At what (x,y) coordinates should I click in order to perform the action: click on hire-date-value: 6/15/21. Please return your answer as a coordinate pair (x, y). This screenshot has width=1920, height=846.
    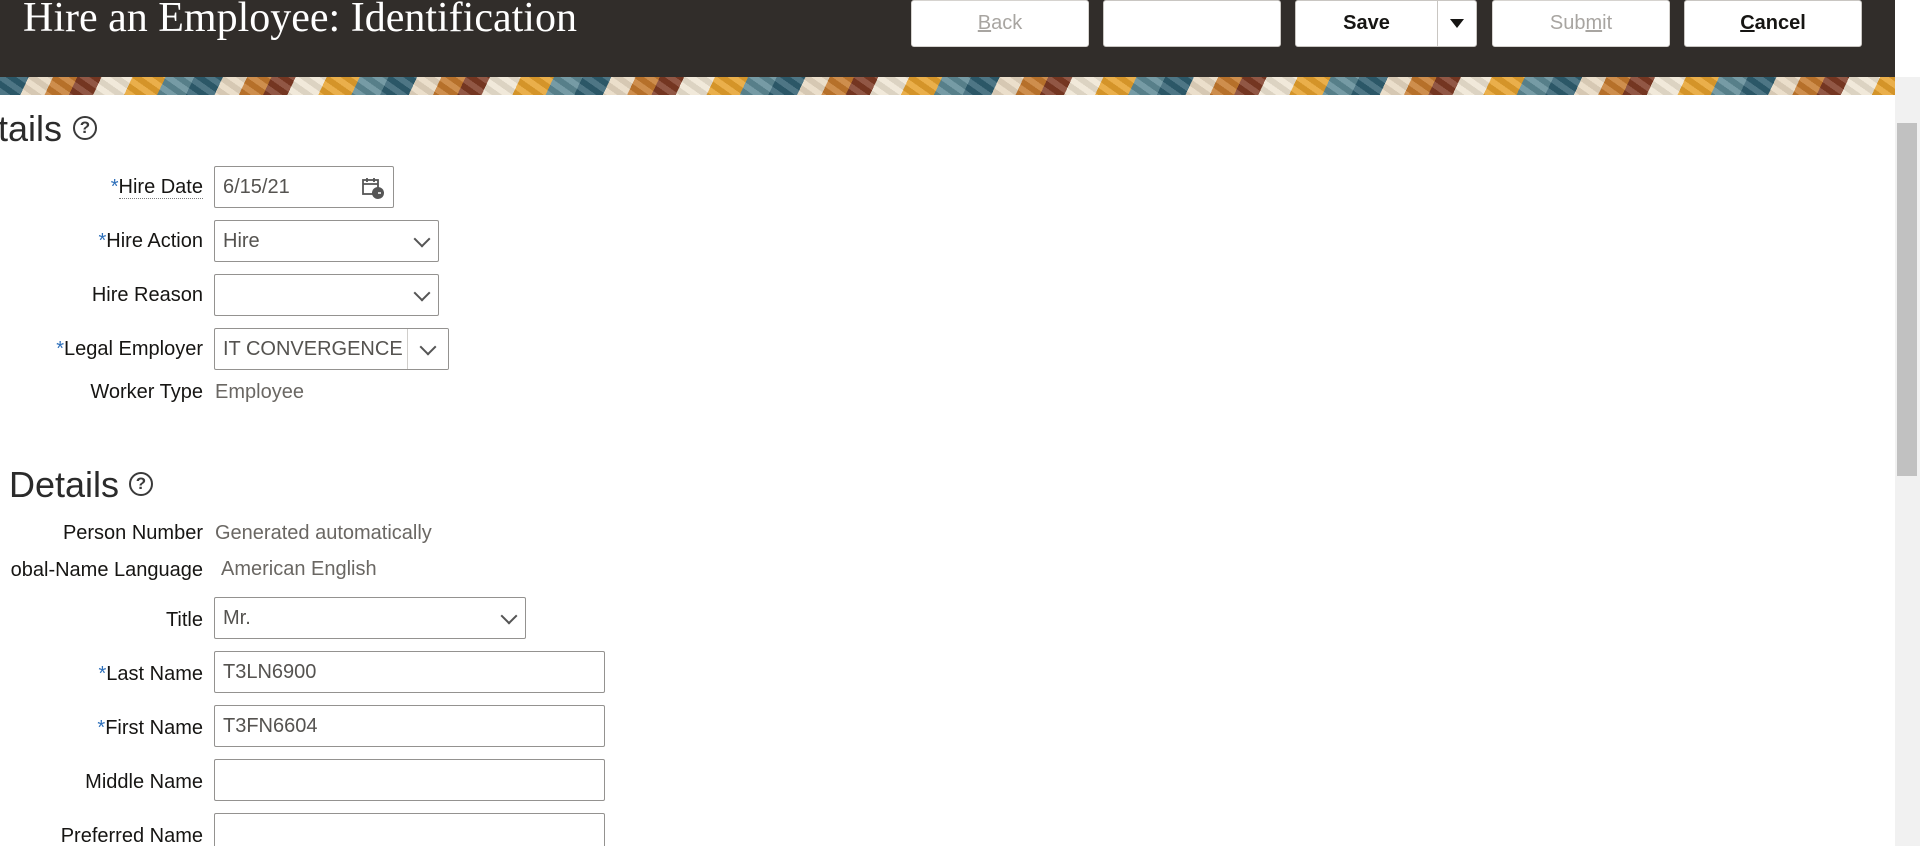
    Looking at the image, I should click on (256, 186).